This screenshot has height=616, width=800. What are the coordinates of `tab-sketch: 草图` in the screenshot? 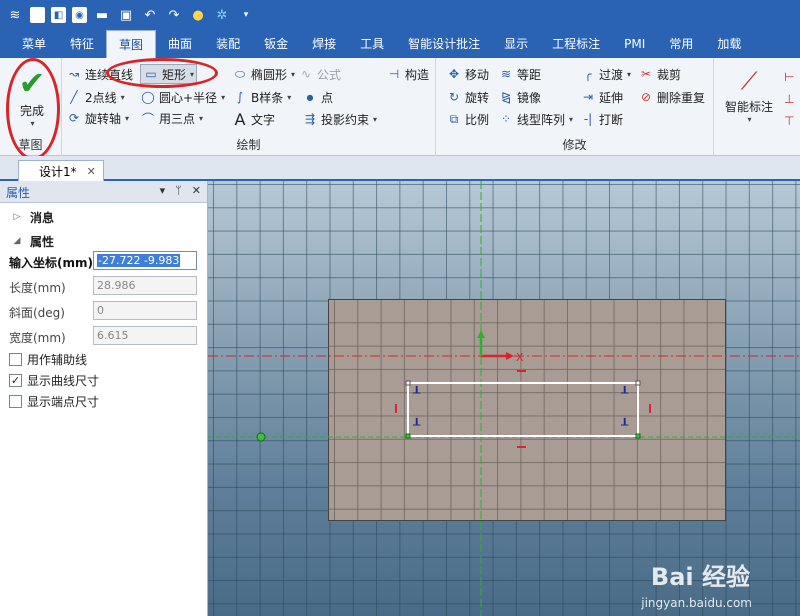 It's located at (131, 44).